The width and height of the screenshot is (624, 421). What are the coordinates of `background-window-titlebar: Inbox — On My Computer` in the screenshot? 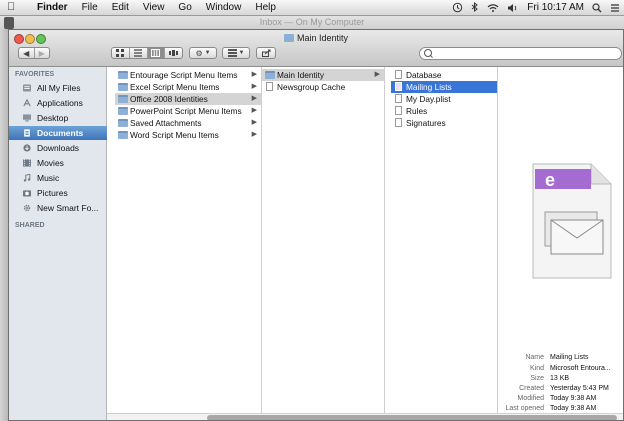 It's located at (312, 23).